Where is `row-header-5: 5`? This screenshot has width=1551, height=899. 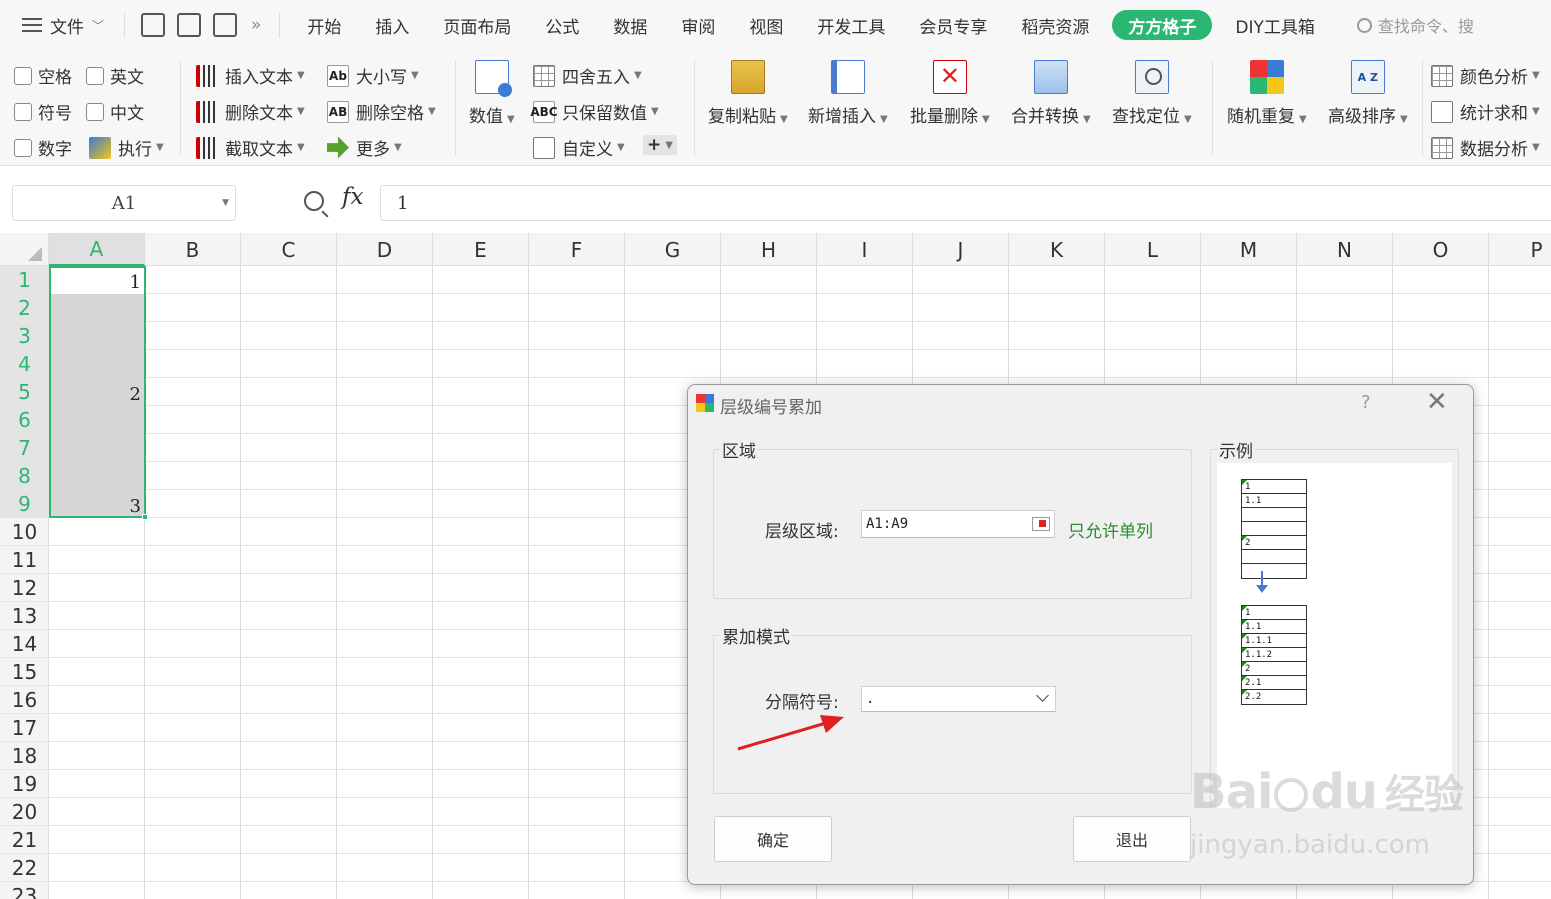 row-header-5: 5 is located at coordinates (24, 392).